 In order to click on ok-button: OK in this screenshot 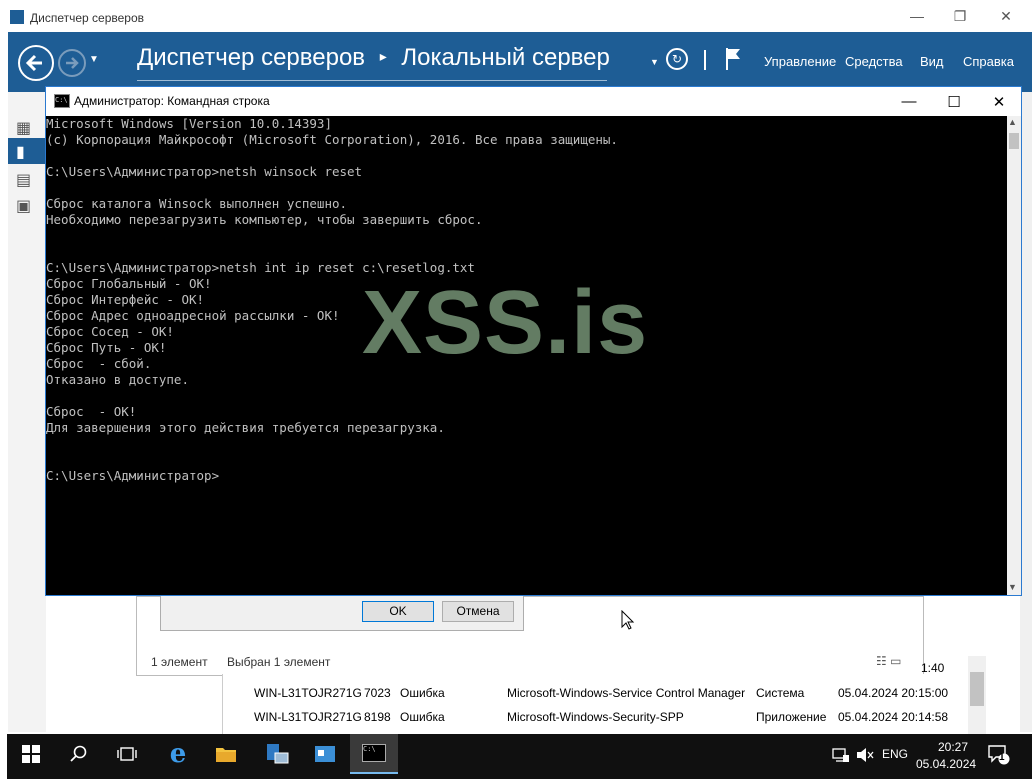, I will do `click(398, 611)`.